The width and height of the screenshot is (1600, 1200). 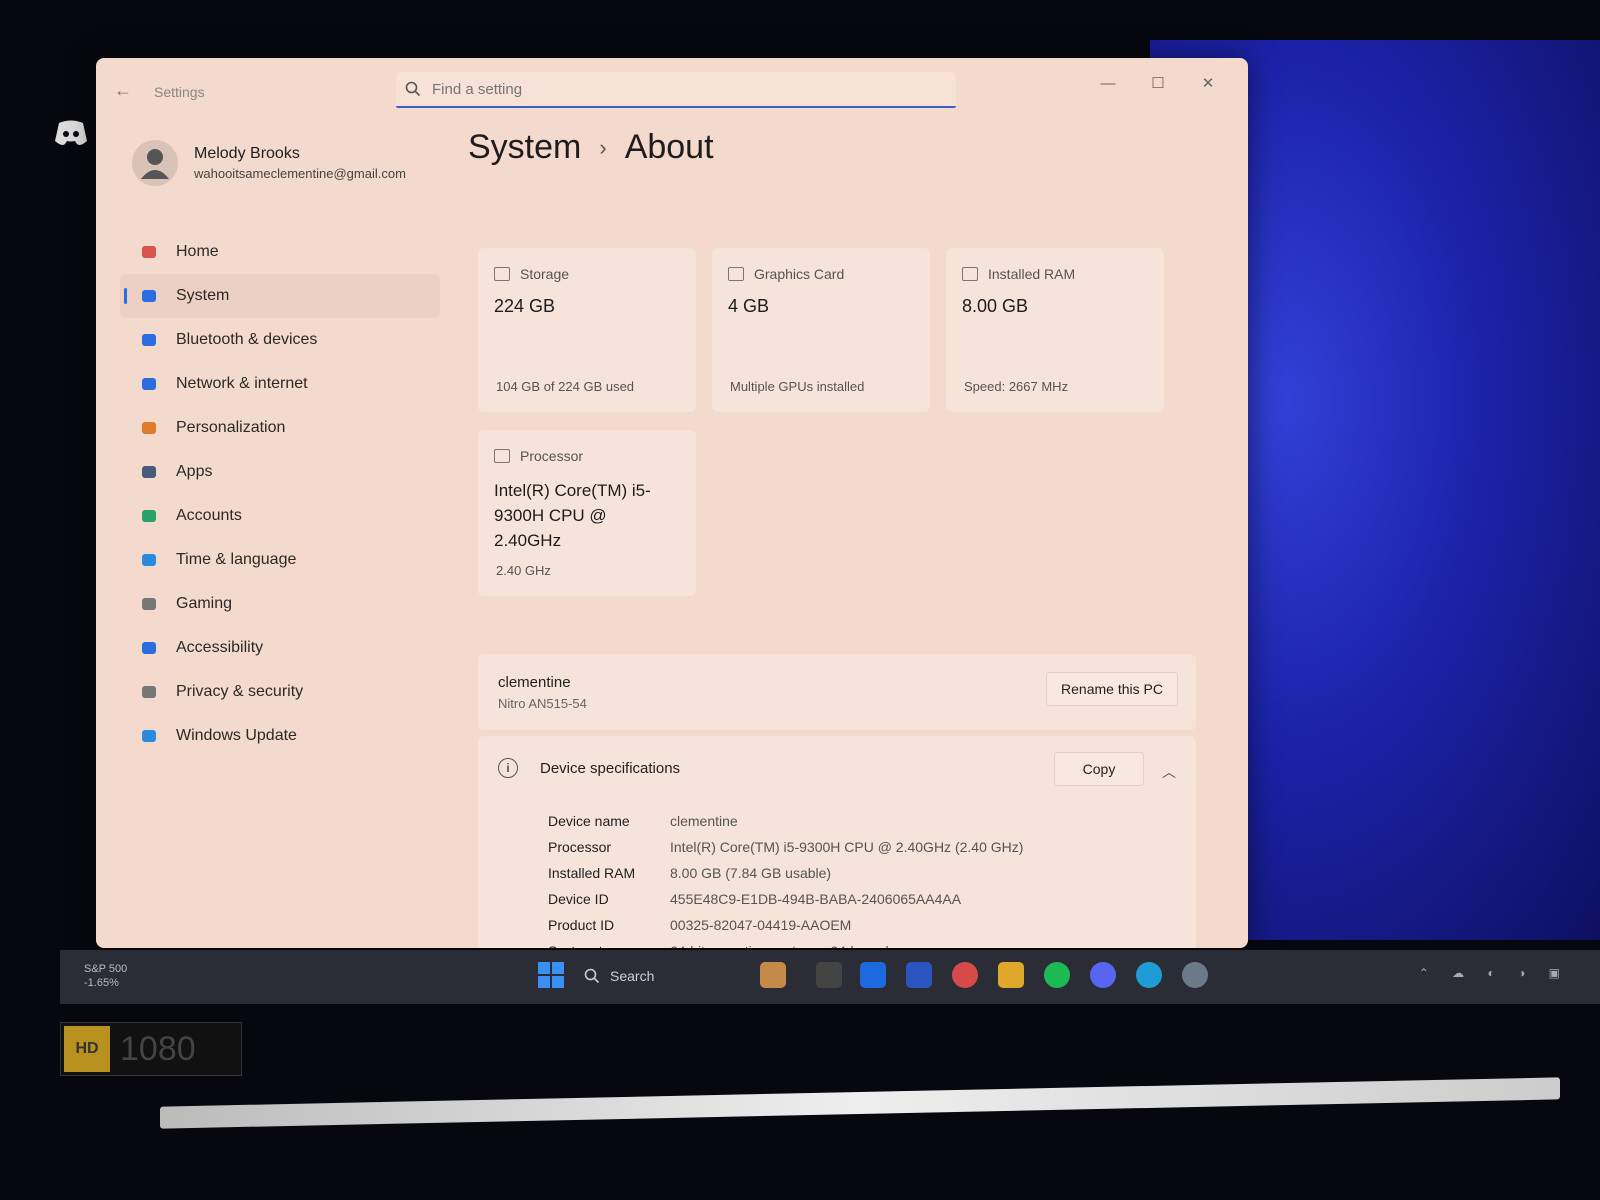 I want to click on spotify-icon, so click(x=1057, y=975).